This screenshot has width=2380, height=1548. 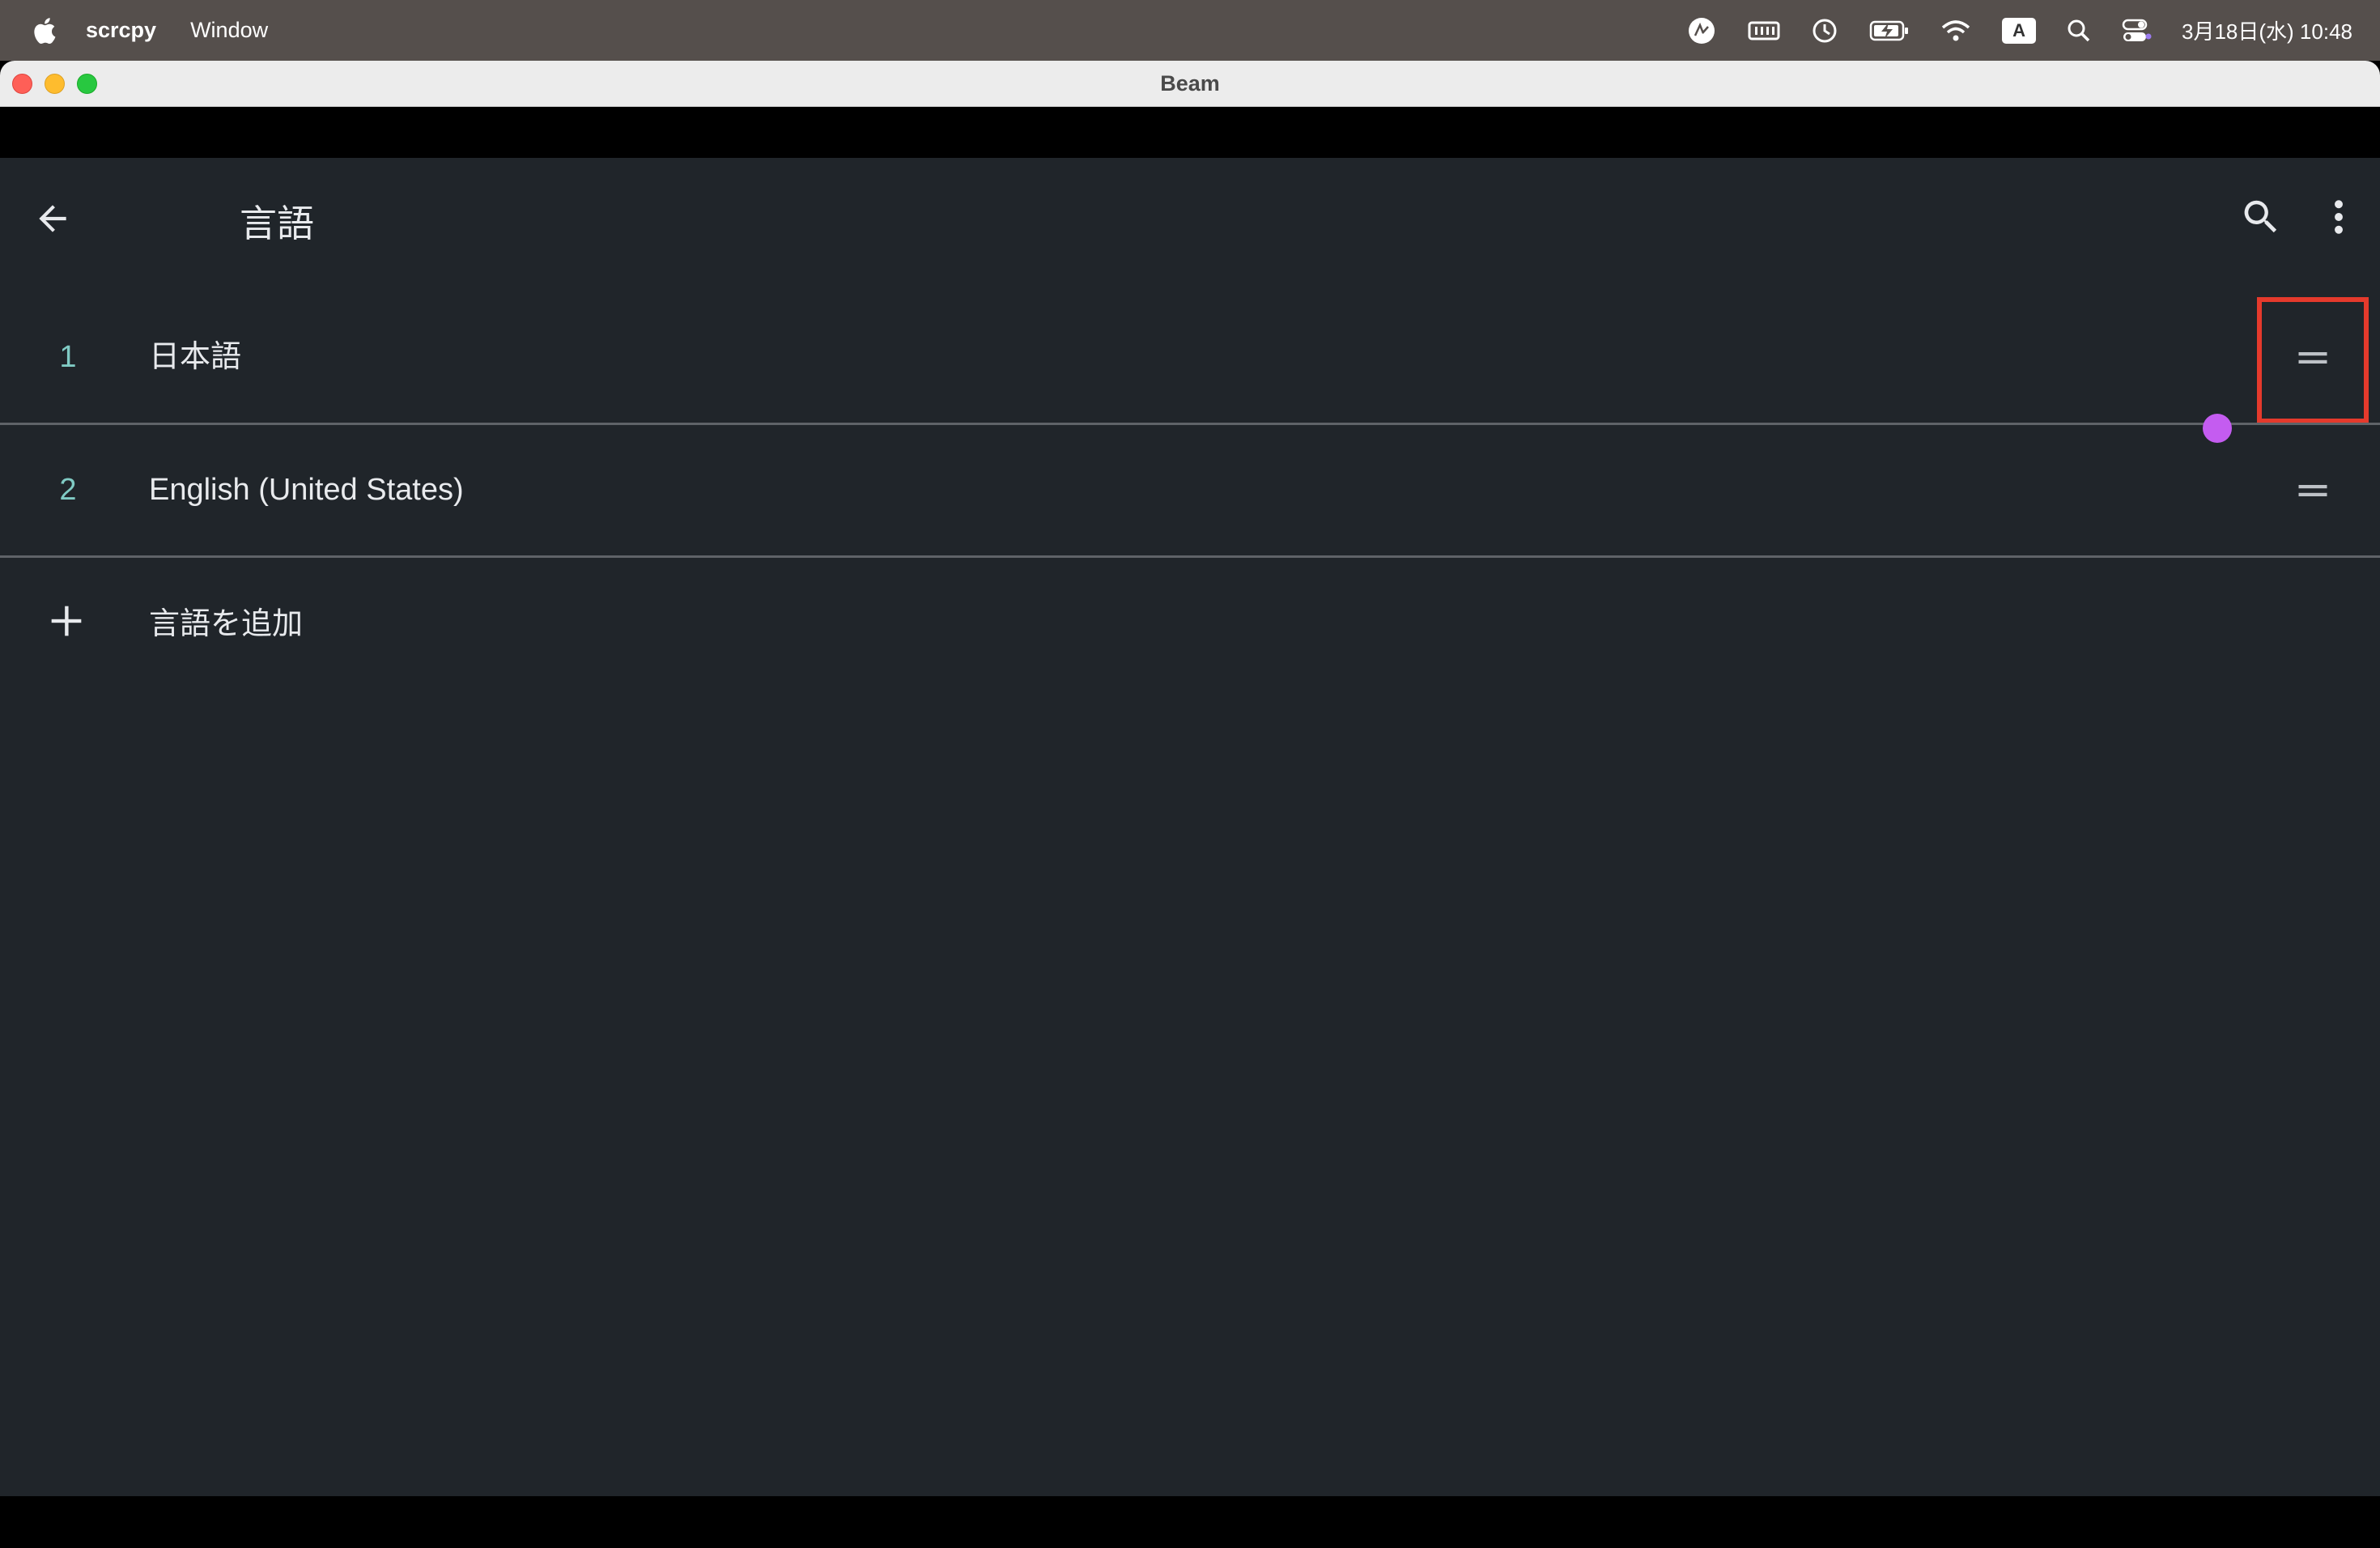 I want to click on drag-handle-icon, so click(x=2313, y=491).